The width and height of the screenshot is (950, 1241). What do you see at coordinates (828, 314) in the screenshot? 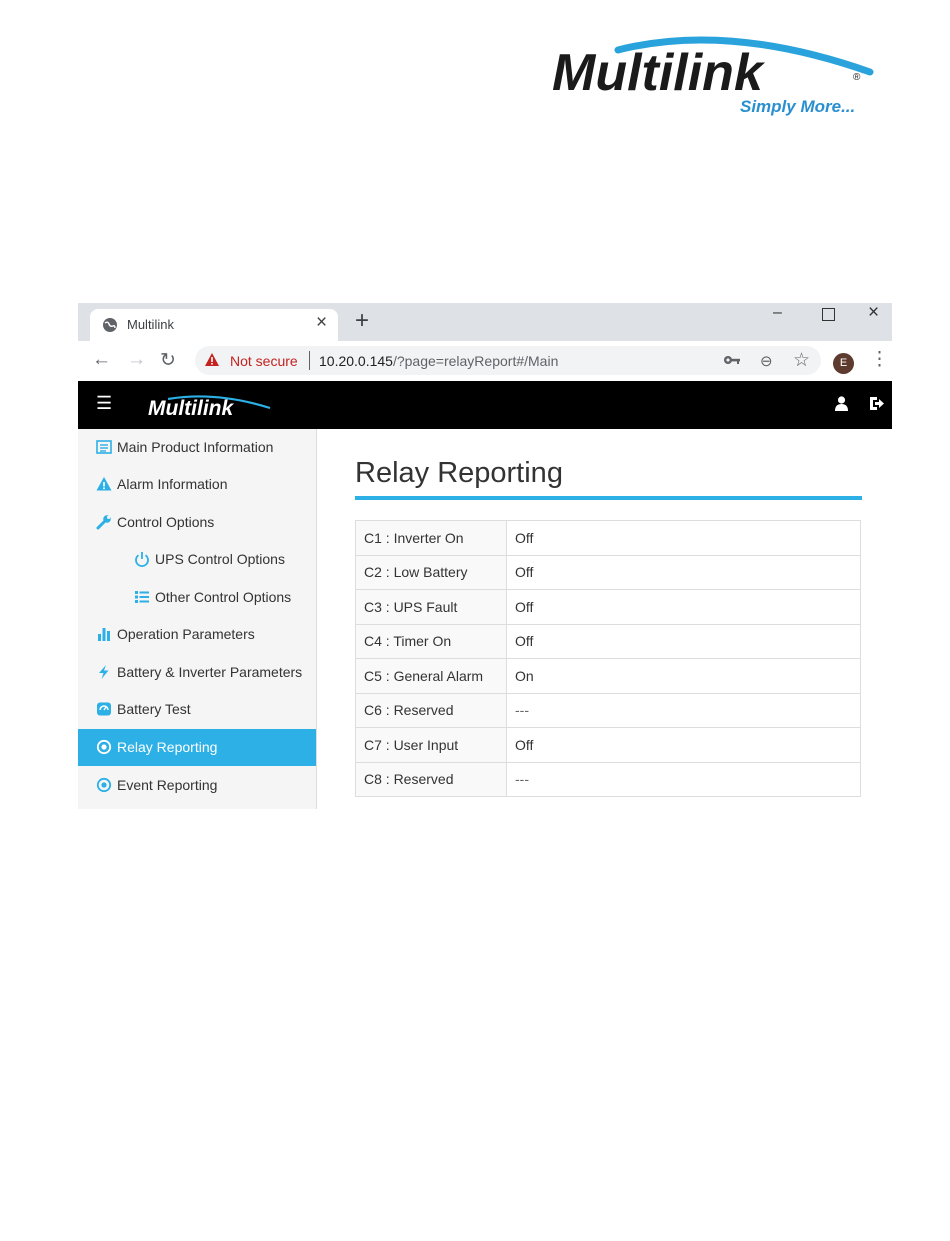
I see `maximize-icon` at bounding box center [828, 314].